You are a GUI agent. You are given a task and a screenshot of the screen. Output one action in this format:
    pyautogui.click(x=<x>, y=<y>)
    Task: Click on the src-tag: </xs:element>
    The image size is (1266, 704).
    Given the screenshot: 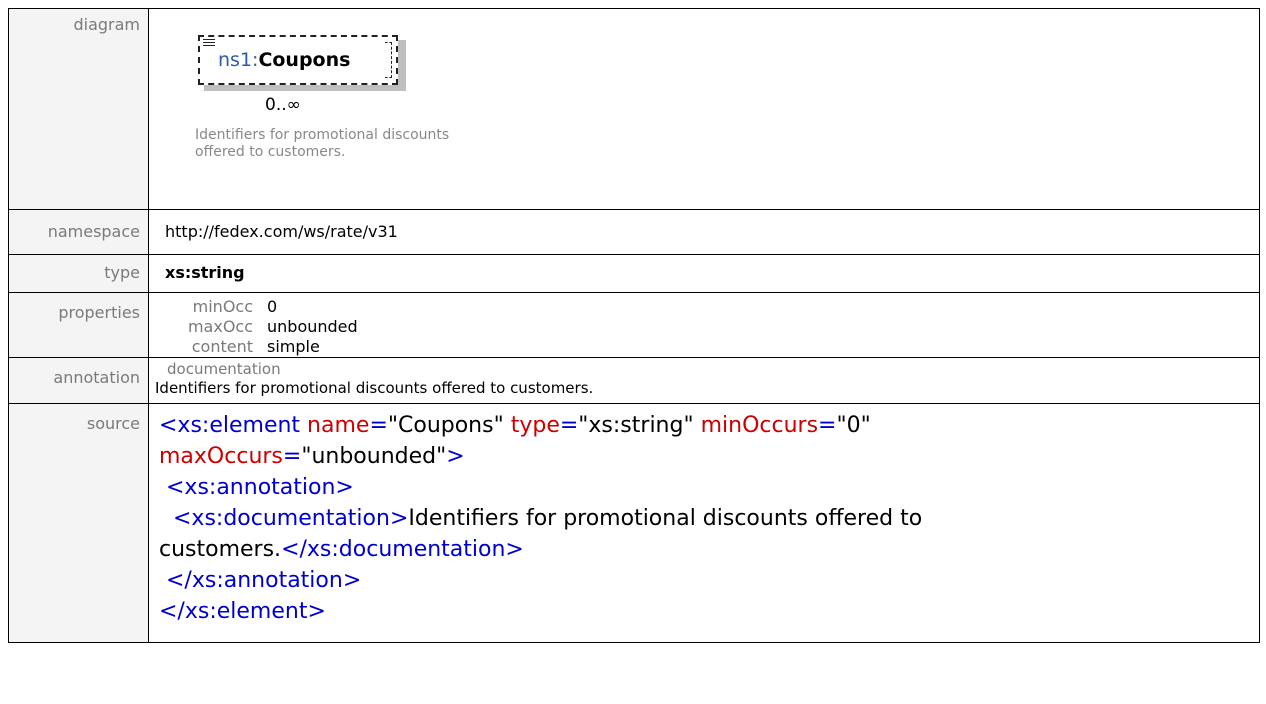 What is the action you would take?
    pyautogui.click(x=242, y=611)
    